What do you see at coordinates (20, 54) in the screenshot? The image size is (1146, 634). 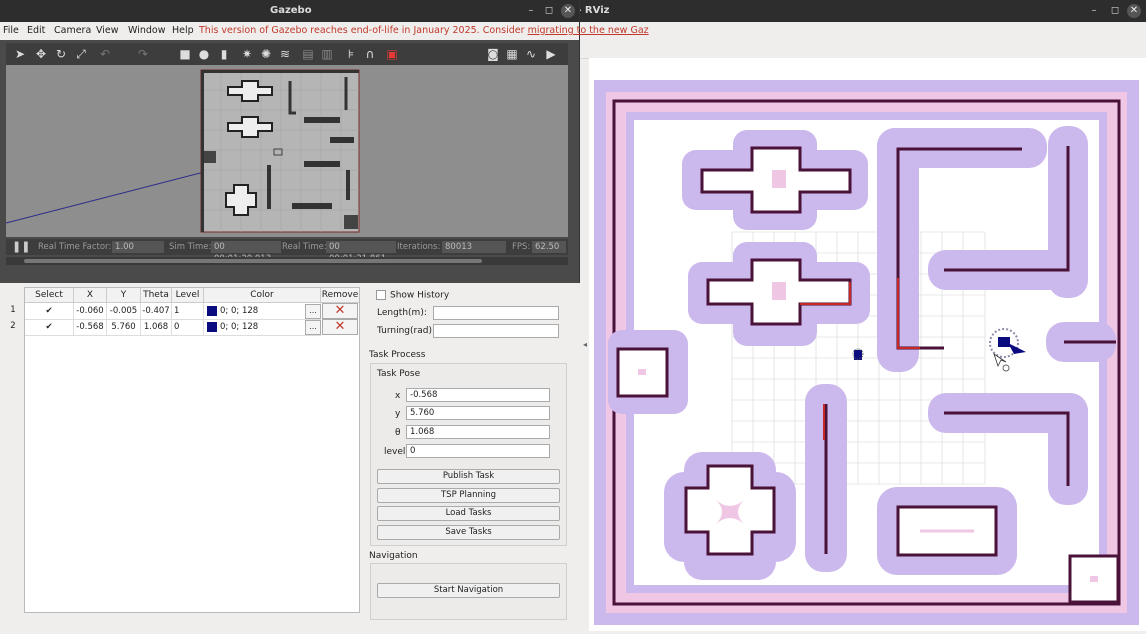 I see `select-arrow-icon: ➤` at bounding box center [20, 54].